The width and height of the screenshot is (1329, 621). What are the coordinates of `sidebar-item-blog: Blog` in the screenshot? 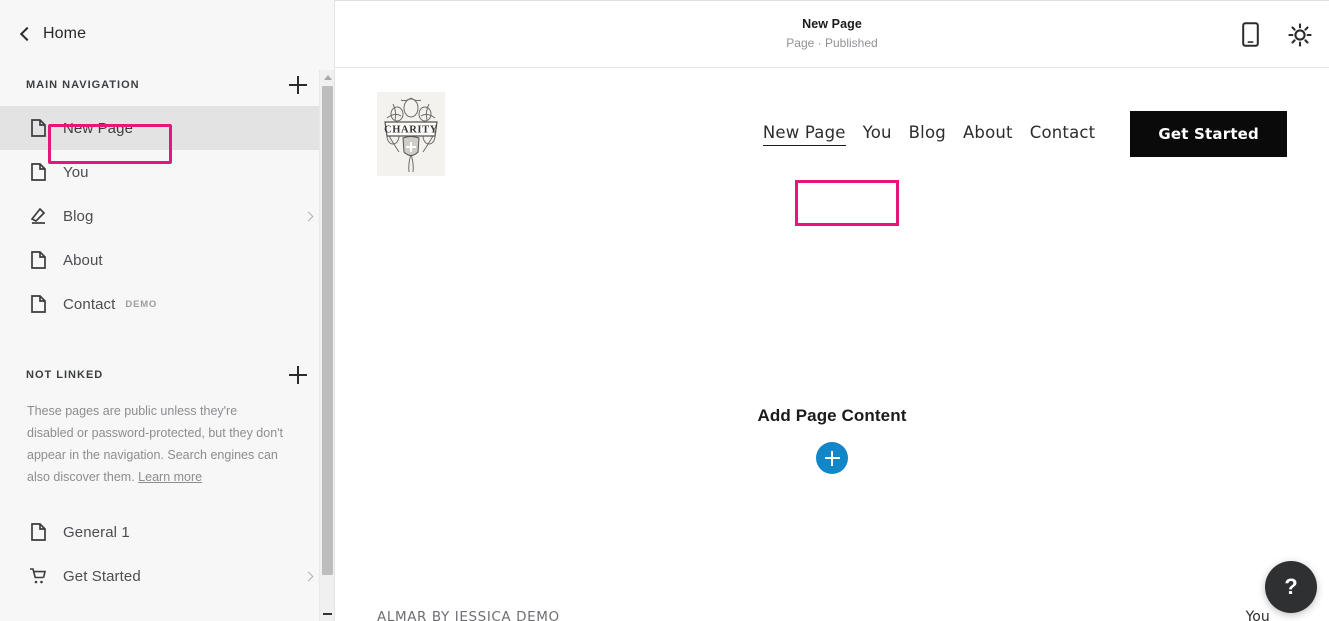 It's located at (167, 216).